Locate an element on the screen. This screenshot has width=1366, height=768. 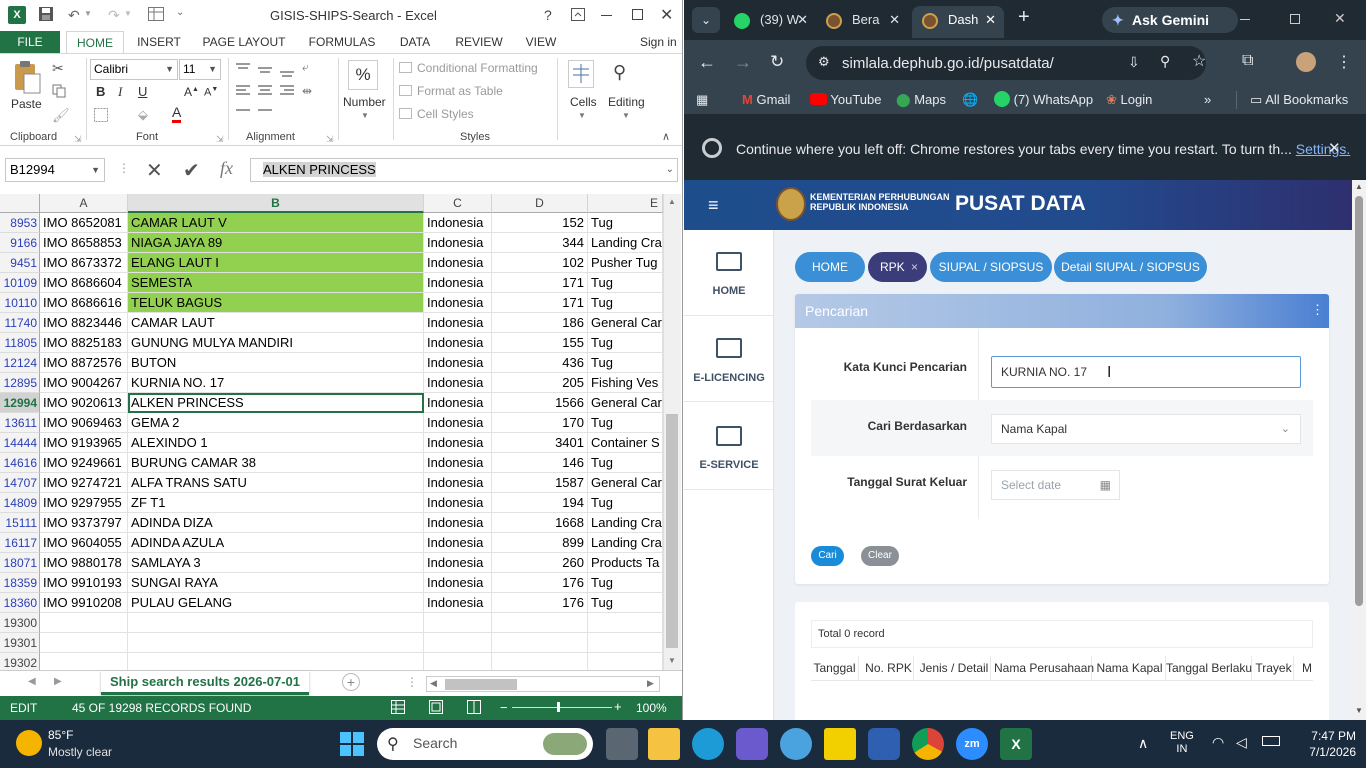
wrap-text-icon: ⤶ is located at coordinates (305, 67).